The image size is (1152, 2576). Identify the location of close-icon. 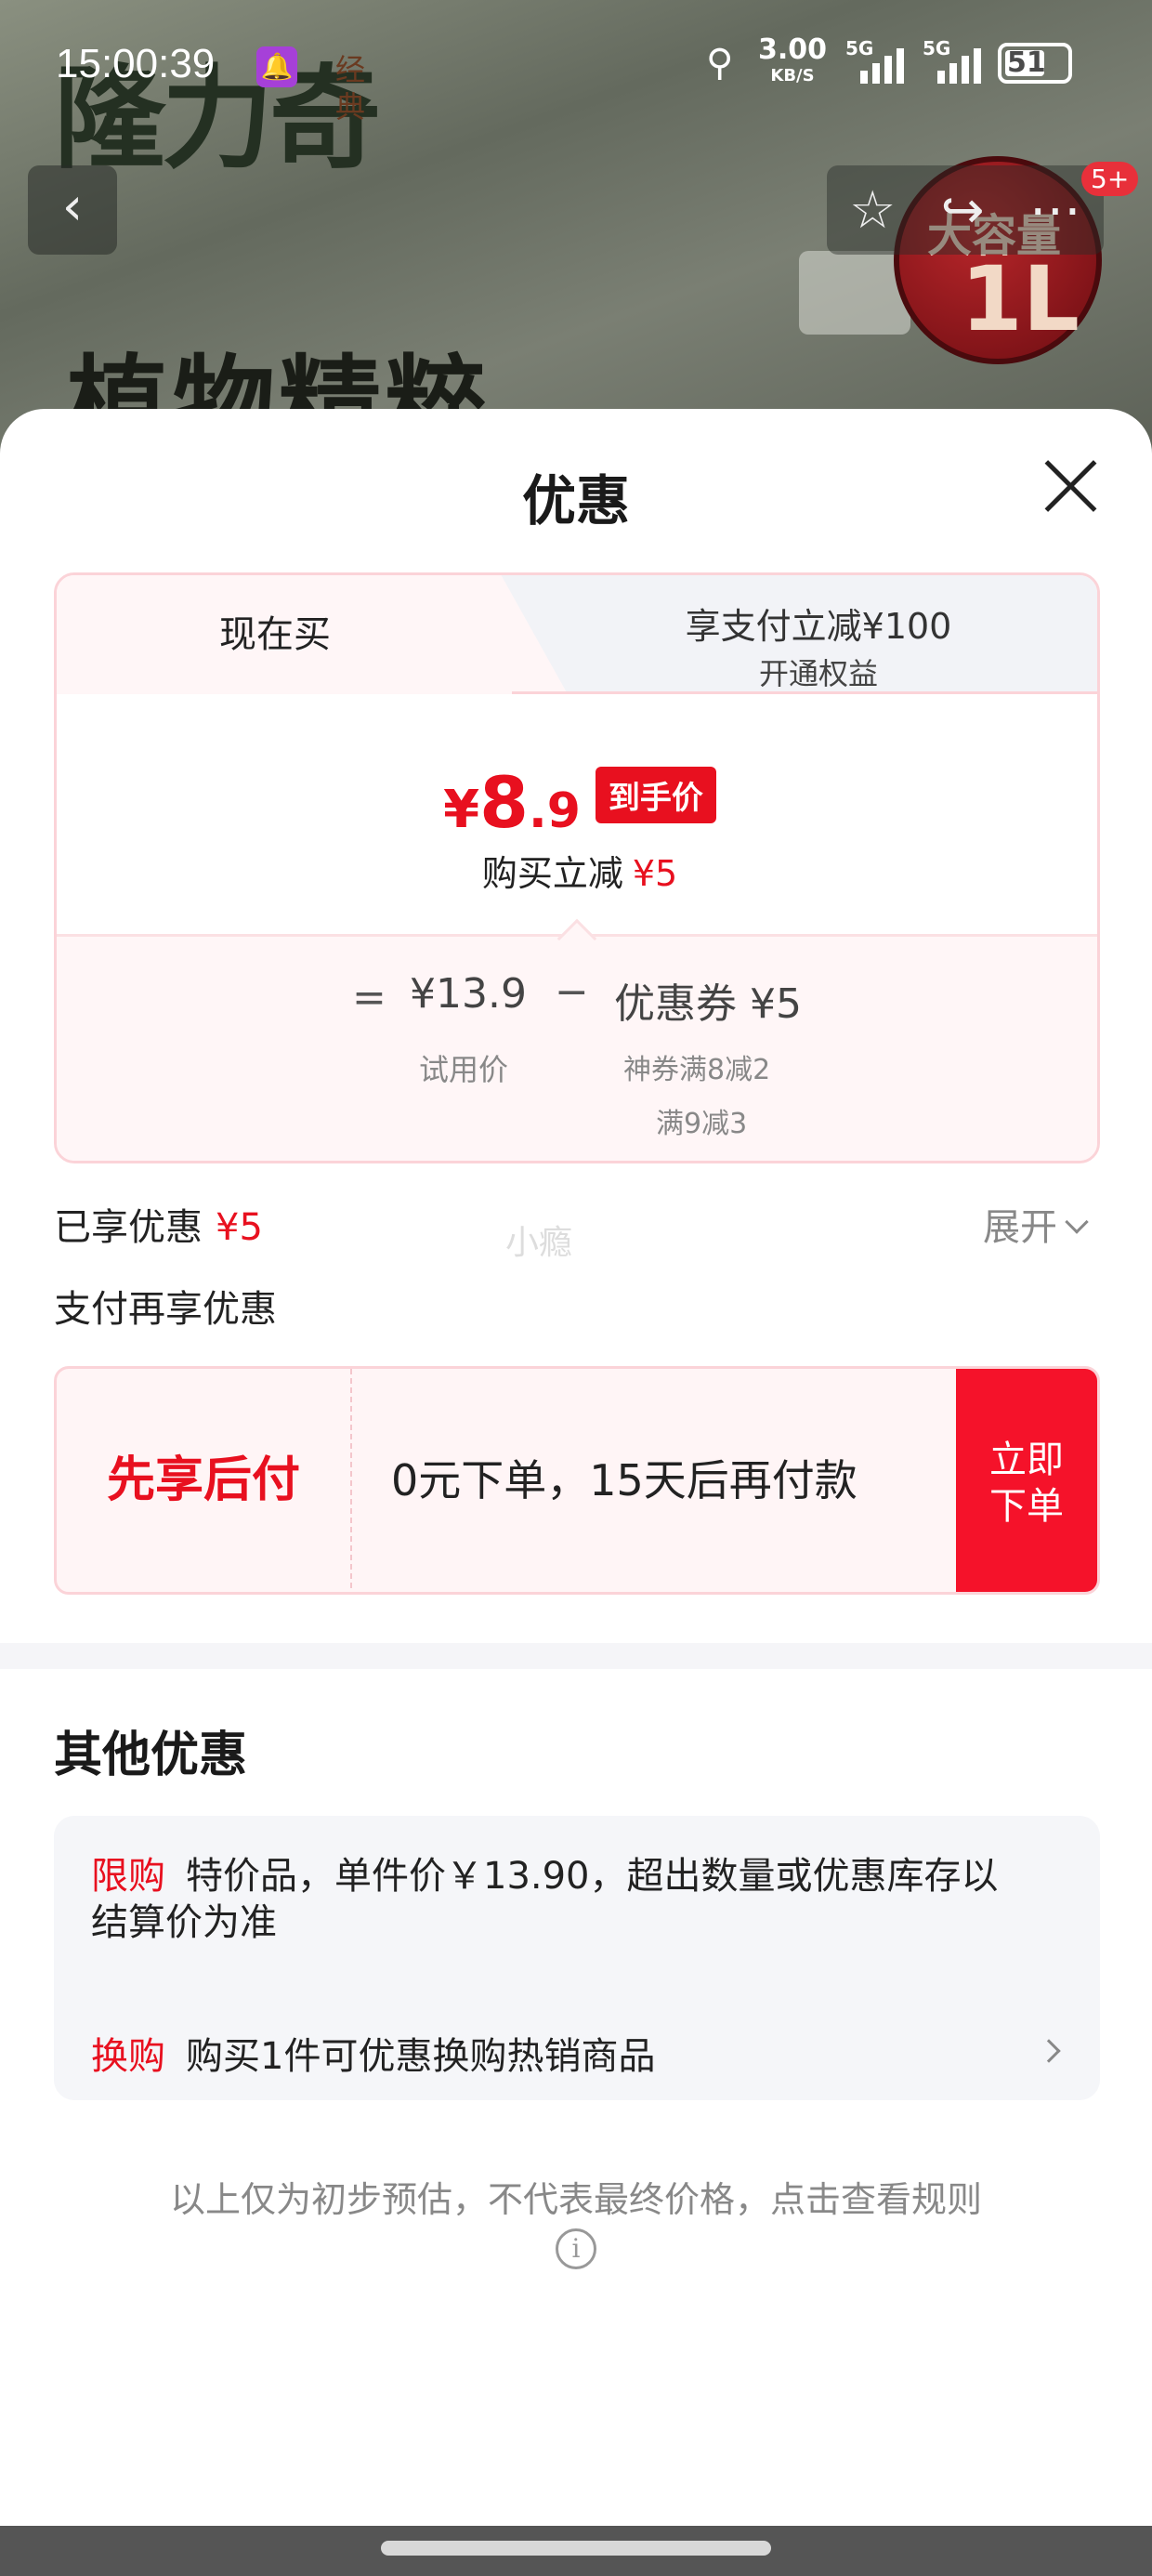
(1070, 485).